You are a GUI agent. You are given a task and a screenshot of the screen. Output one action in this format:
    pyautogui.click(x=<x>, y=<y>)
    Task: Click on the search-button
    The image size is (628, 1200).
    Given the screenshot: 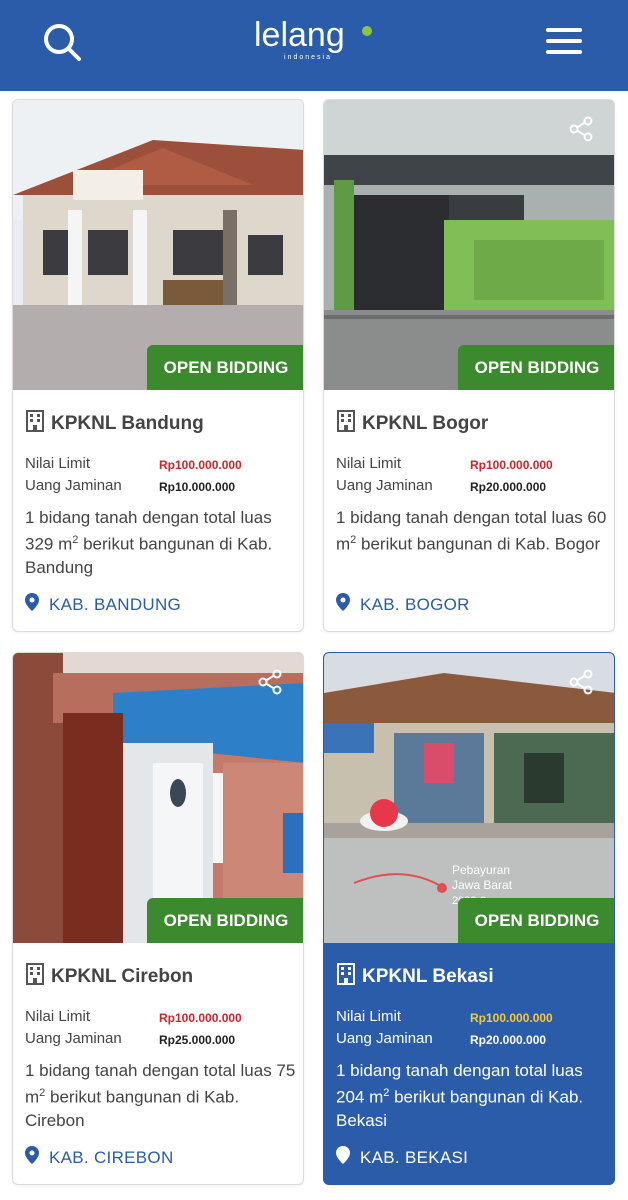 What is the action you would take?
    pyautogui.click(x=62, y=42)
    